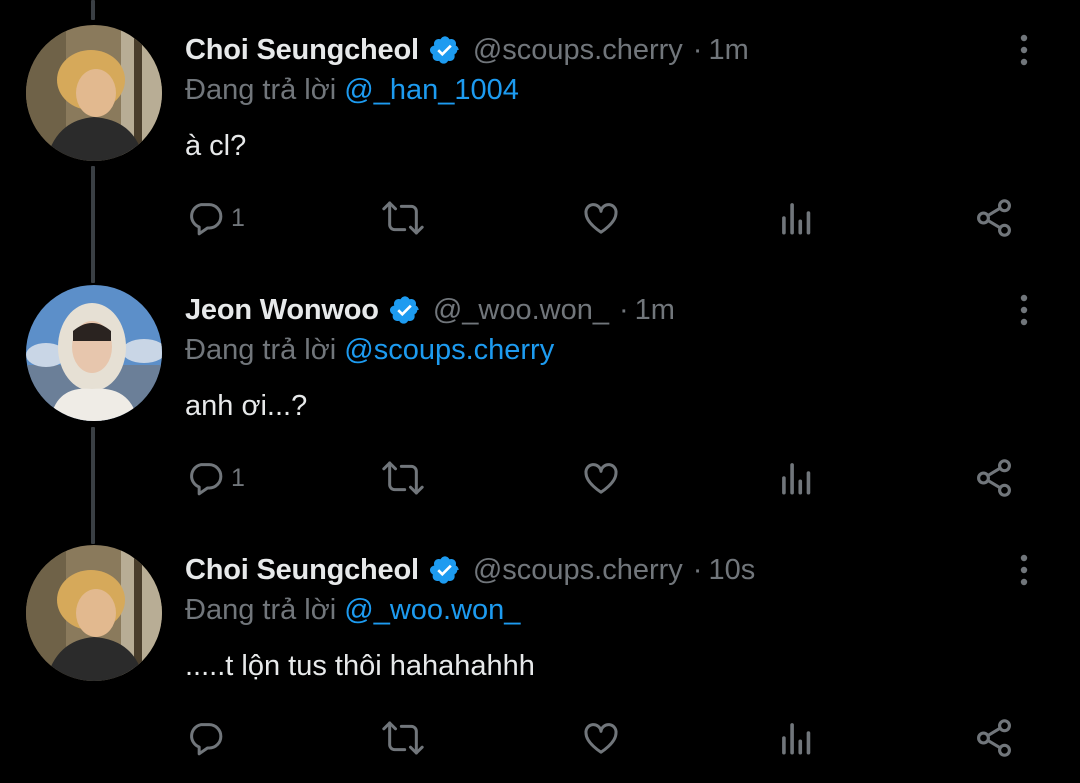 This screenshot has width=1080, height=783. I want to click on author-name: Jeon Wonwoo, so click(282, 310).